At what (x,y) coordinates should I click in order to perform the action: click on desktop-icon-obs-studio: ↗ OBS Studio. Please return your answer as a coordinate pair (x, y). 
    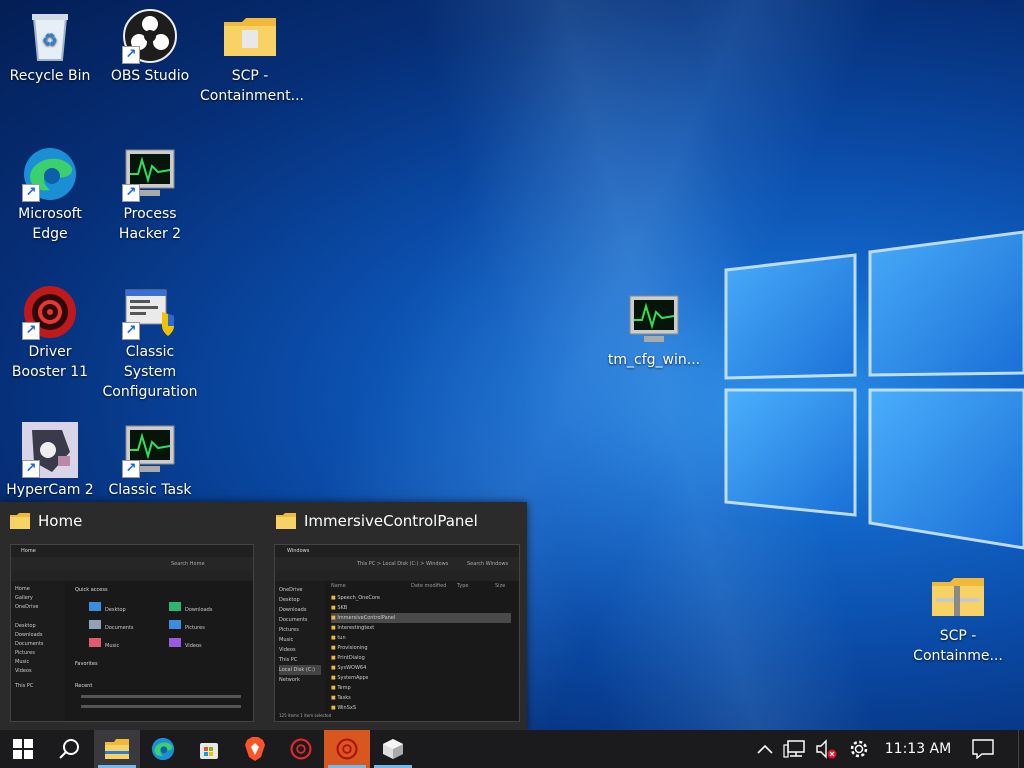
    Looking at the image, I should click on (150, 43).